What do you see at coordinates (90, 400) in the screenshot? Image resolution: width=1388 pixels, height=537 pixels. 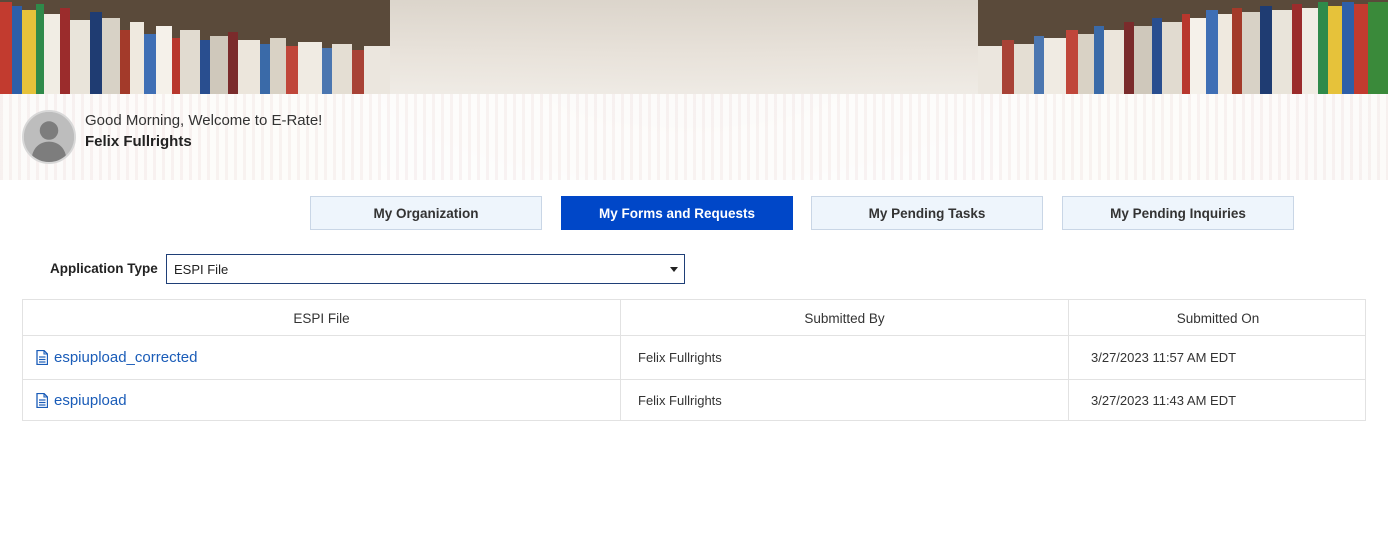 I see `file-name: espiupload` at bounding box center [90, 400].